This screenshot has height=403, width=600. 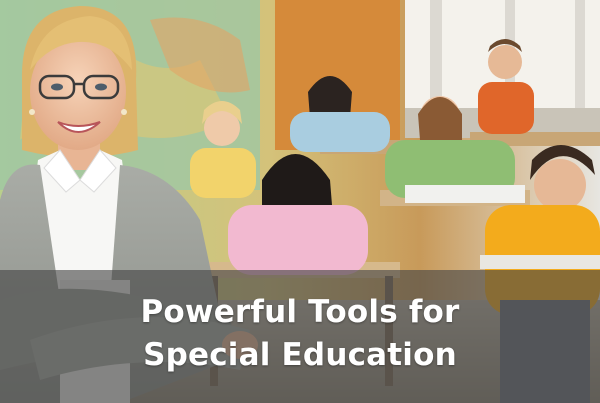 What do you see at coordinates (300, 355) in the screenshot?
I see `headline-line-2: Special Education` at bounding box center [300, 355].